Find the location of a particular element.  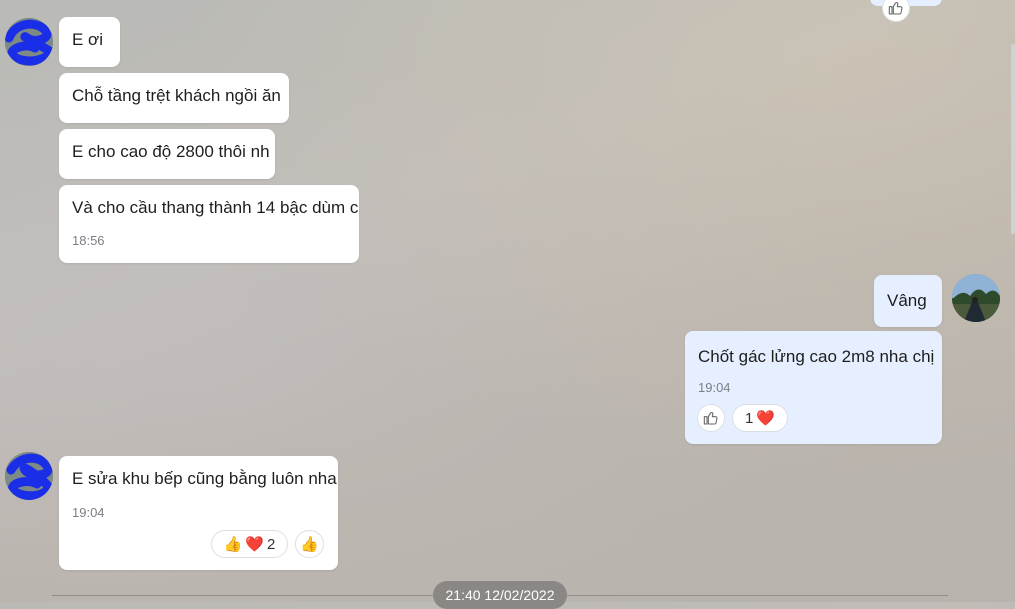

message-bubble-outgoing: Chốt gác lửng cao 2m8 nha chị 19:04 1 ❤️ is located at coordinates (813, 387).